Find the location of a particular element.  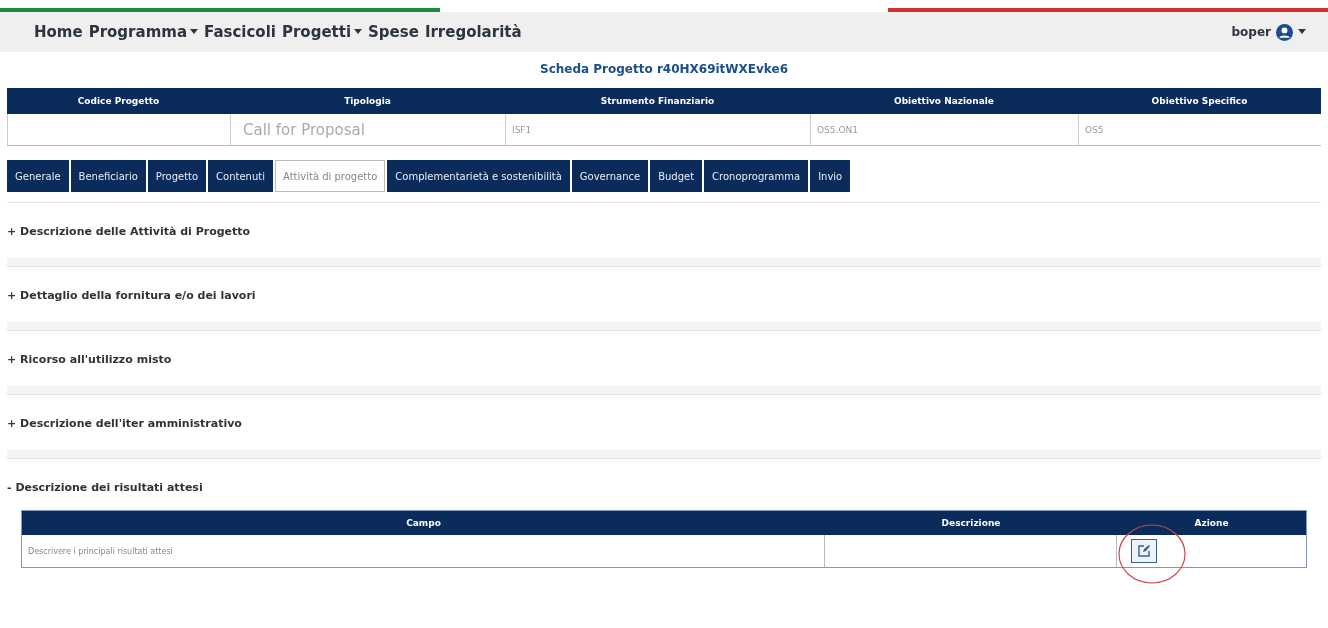

tab: Invio is located at coordinates (830, 176).